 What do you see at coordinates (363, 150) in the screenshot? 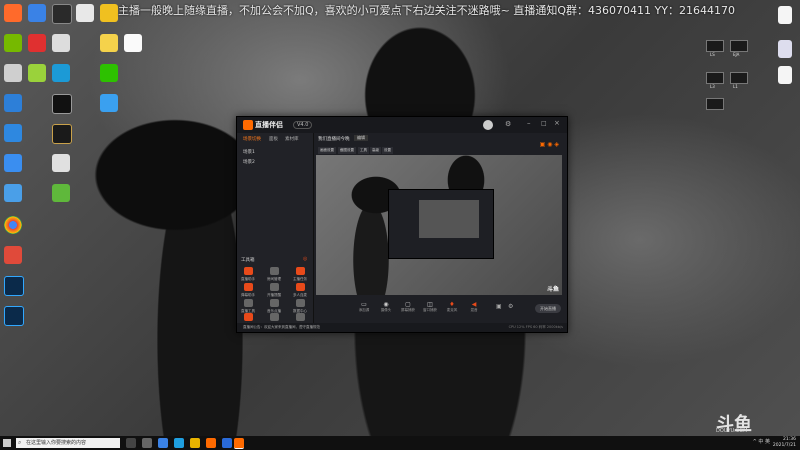
I see `setting-chip: 工具` at bounding box center [363, 150].